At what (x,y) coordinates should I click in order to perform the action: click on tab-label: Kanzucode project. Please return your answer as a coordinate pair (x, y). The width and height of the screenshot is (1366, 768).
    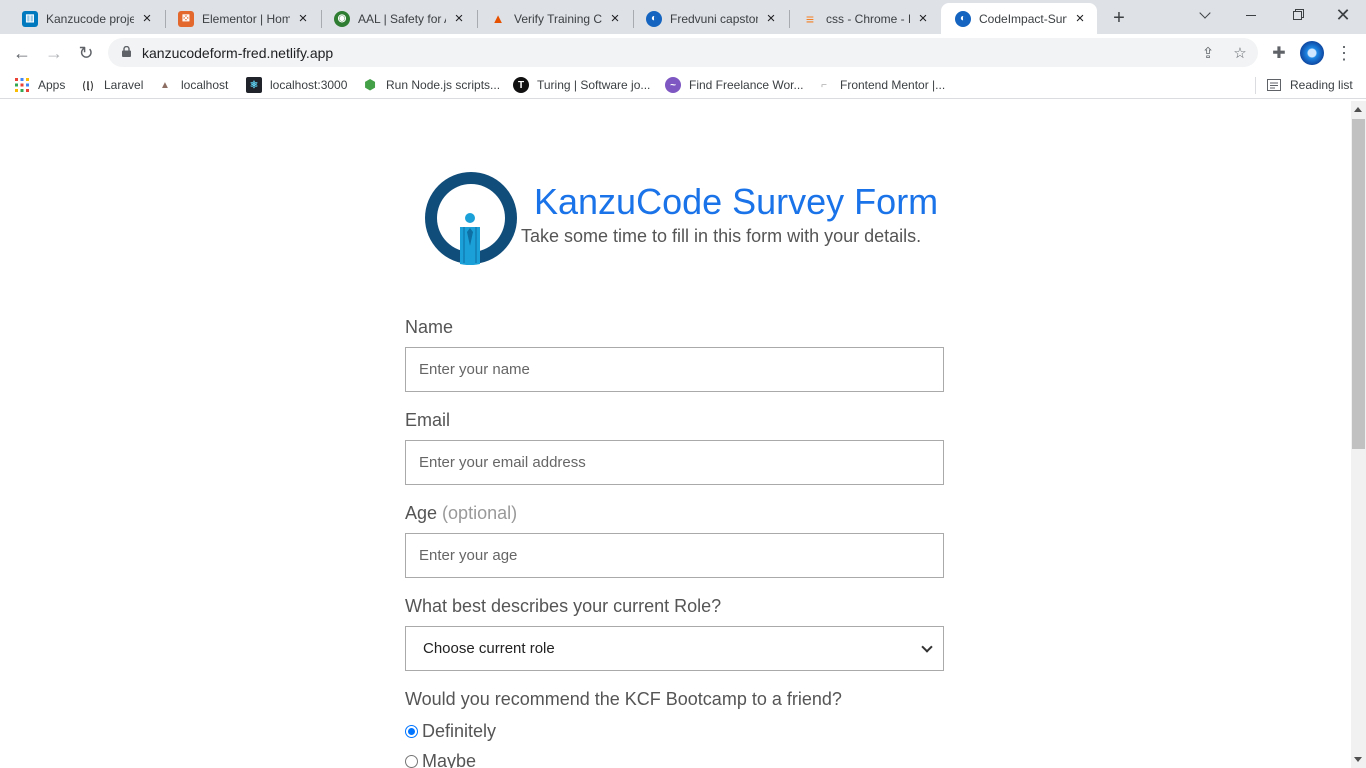
    Looking at the image, I should click on (90, 18).